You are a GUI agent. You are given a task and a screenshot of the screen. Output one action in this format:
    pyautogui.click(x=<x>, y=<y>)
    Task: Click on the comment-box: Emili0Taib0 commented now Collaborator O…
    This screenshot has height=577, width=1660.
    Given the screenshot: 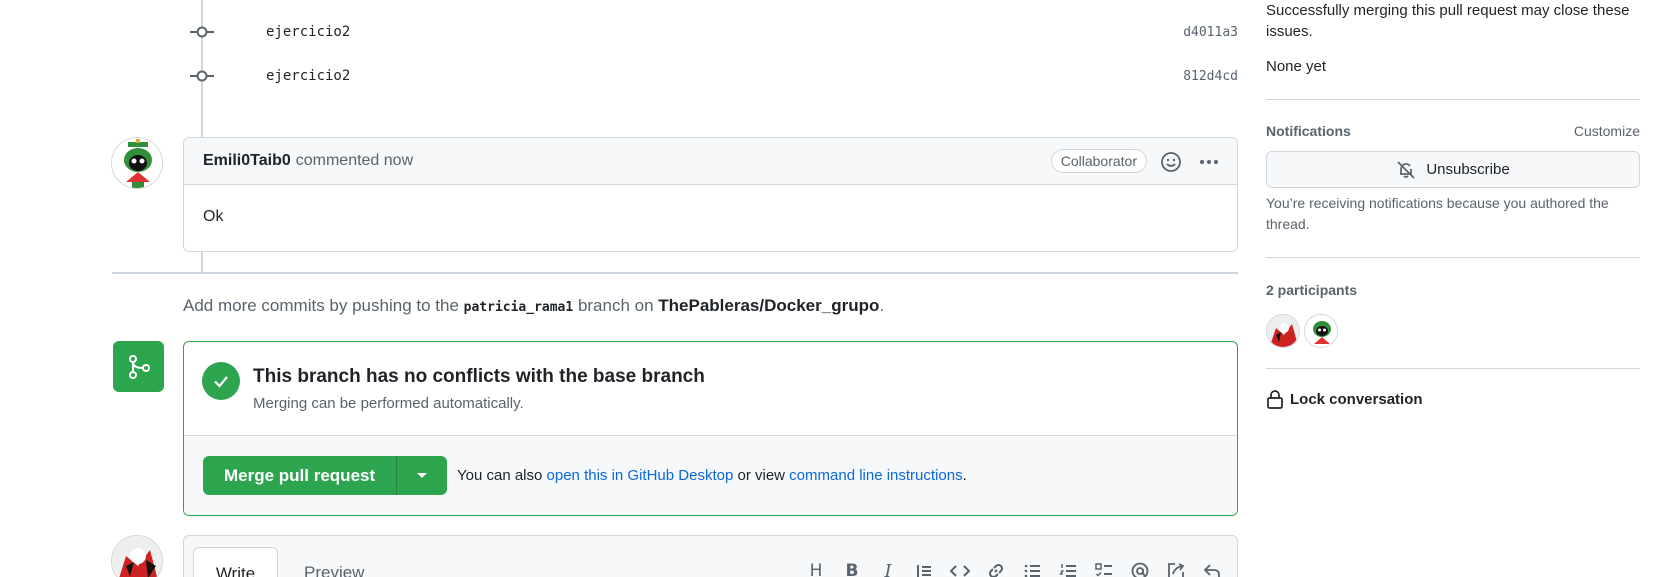 What is the action you would take?
    pyautogui.click(x=710, y=194)
    